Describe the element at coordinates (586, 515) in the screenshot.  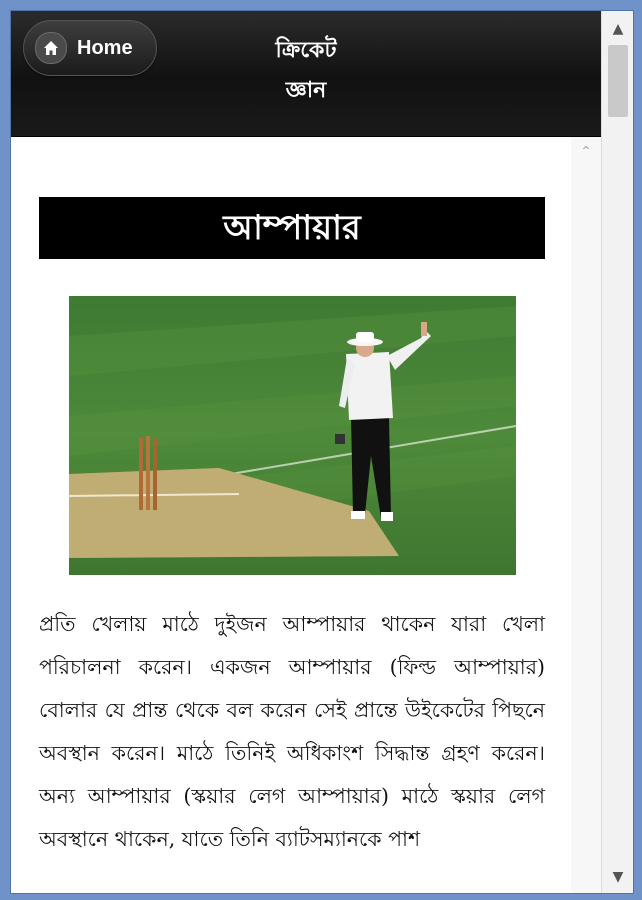
I see `content-scrollbar: ⌃` at that location.